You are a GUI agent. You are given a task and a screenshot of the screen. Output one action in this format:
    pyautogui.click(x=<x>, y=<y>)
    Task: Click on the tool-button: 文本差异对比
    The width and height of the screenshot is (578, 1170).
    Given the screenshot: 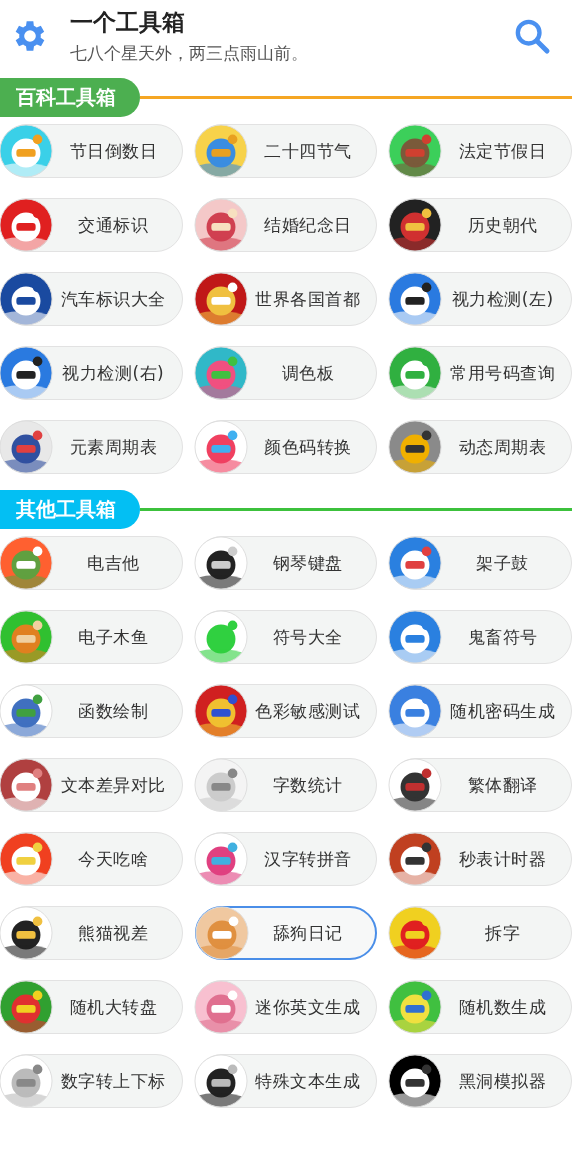 What is the action you would take?
    pyautogui.click(x=91, y=785)
    